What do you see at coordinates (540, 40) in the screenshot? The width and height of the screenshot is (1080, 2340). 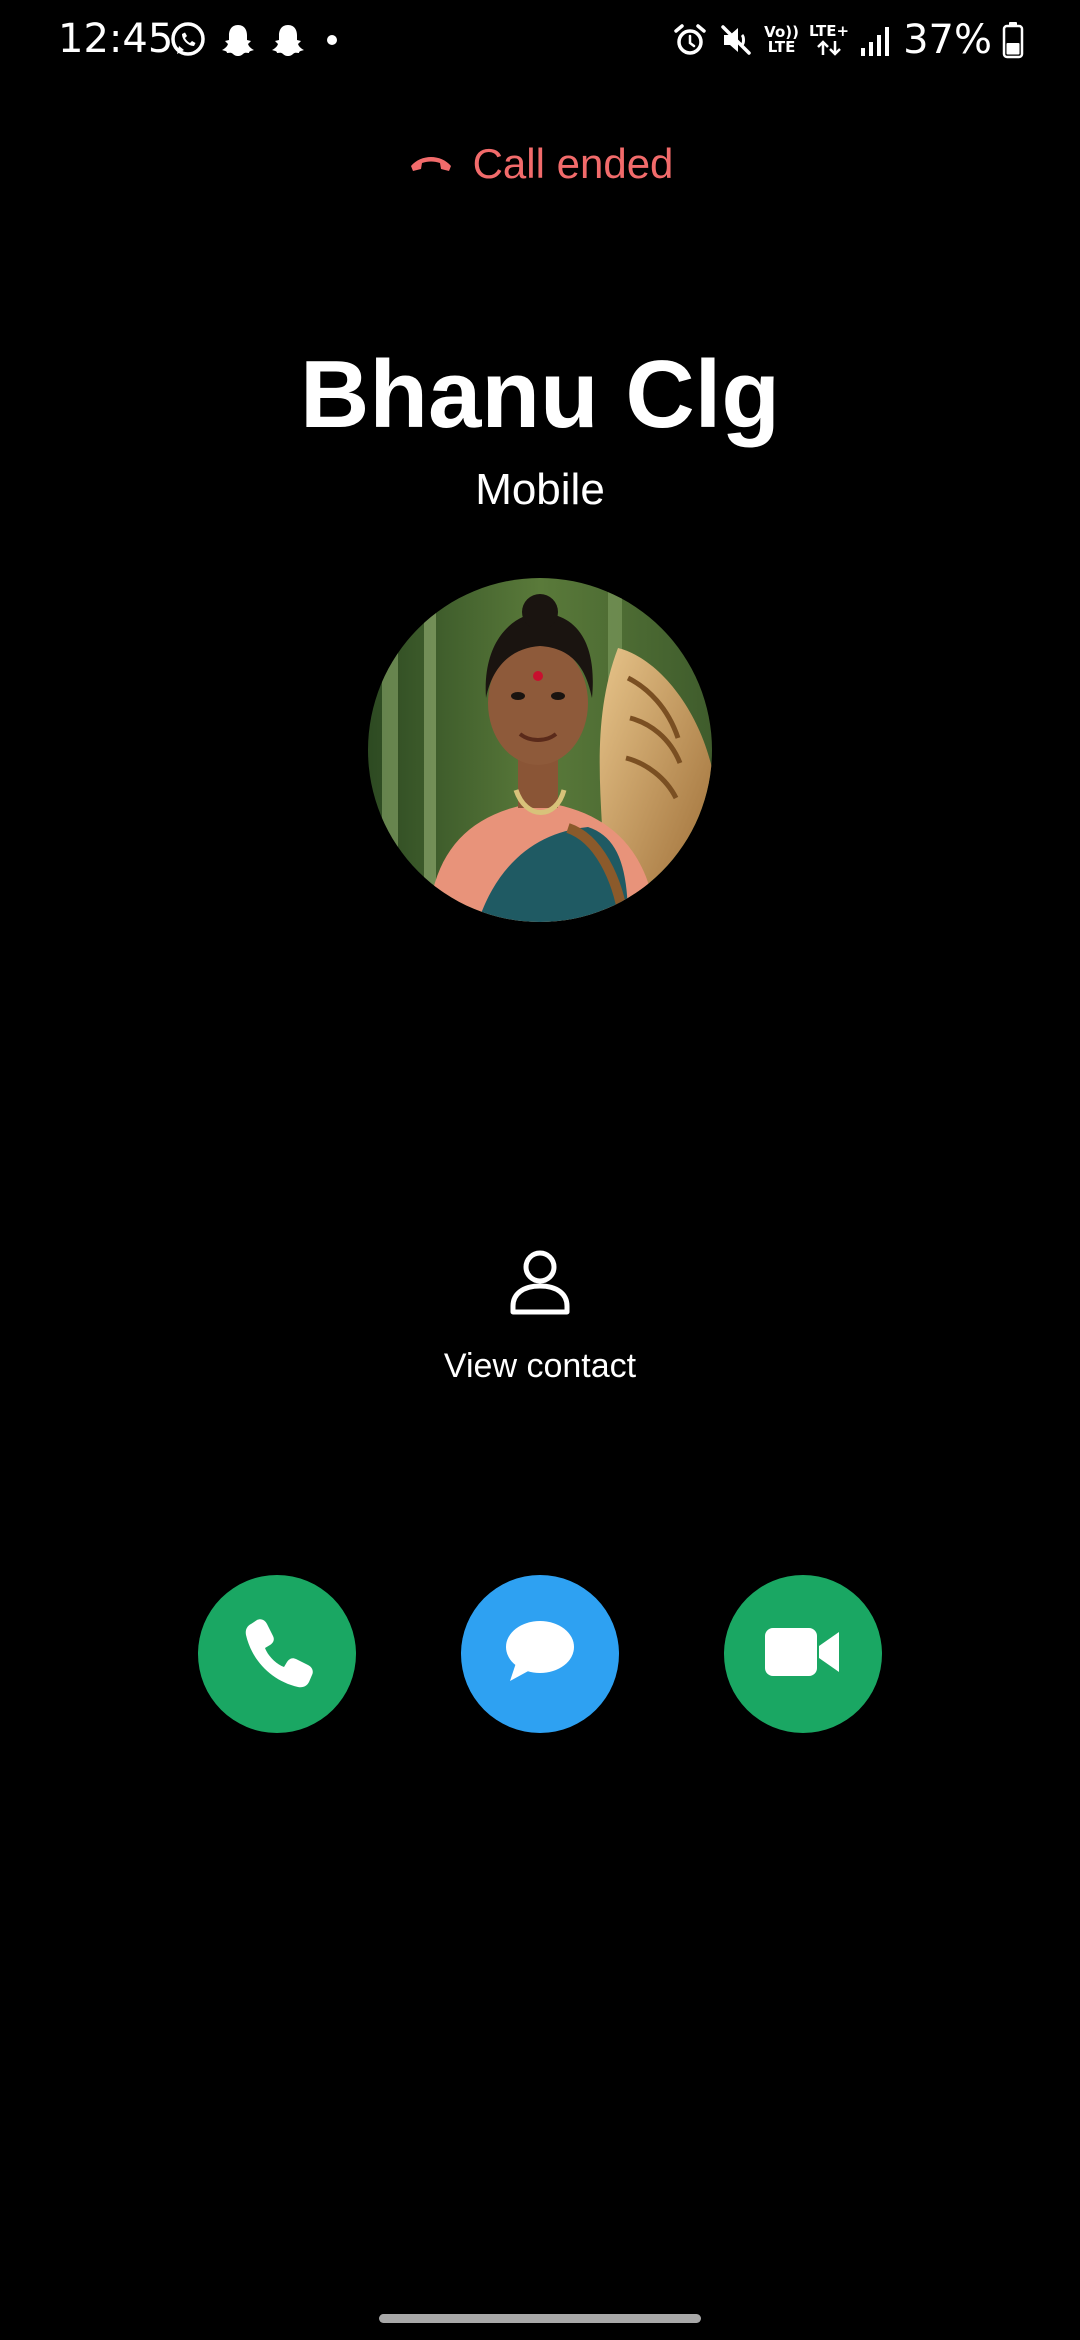 I see `status-bar: 12:45 Vo)) LTE LTE+ 37%` at bounding box center [540, 40].